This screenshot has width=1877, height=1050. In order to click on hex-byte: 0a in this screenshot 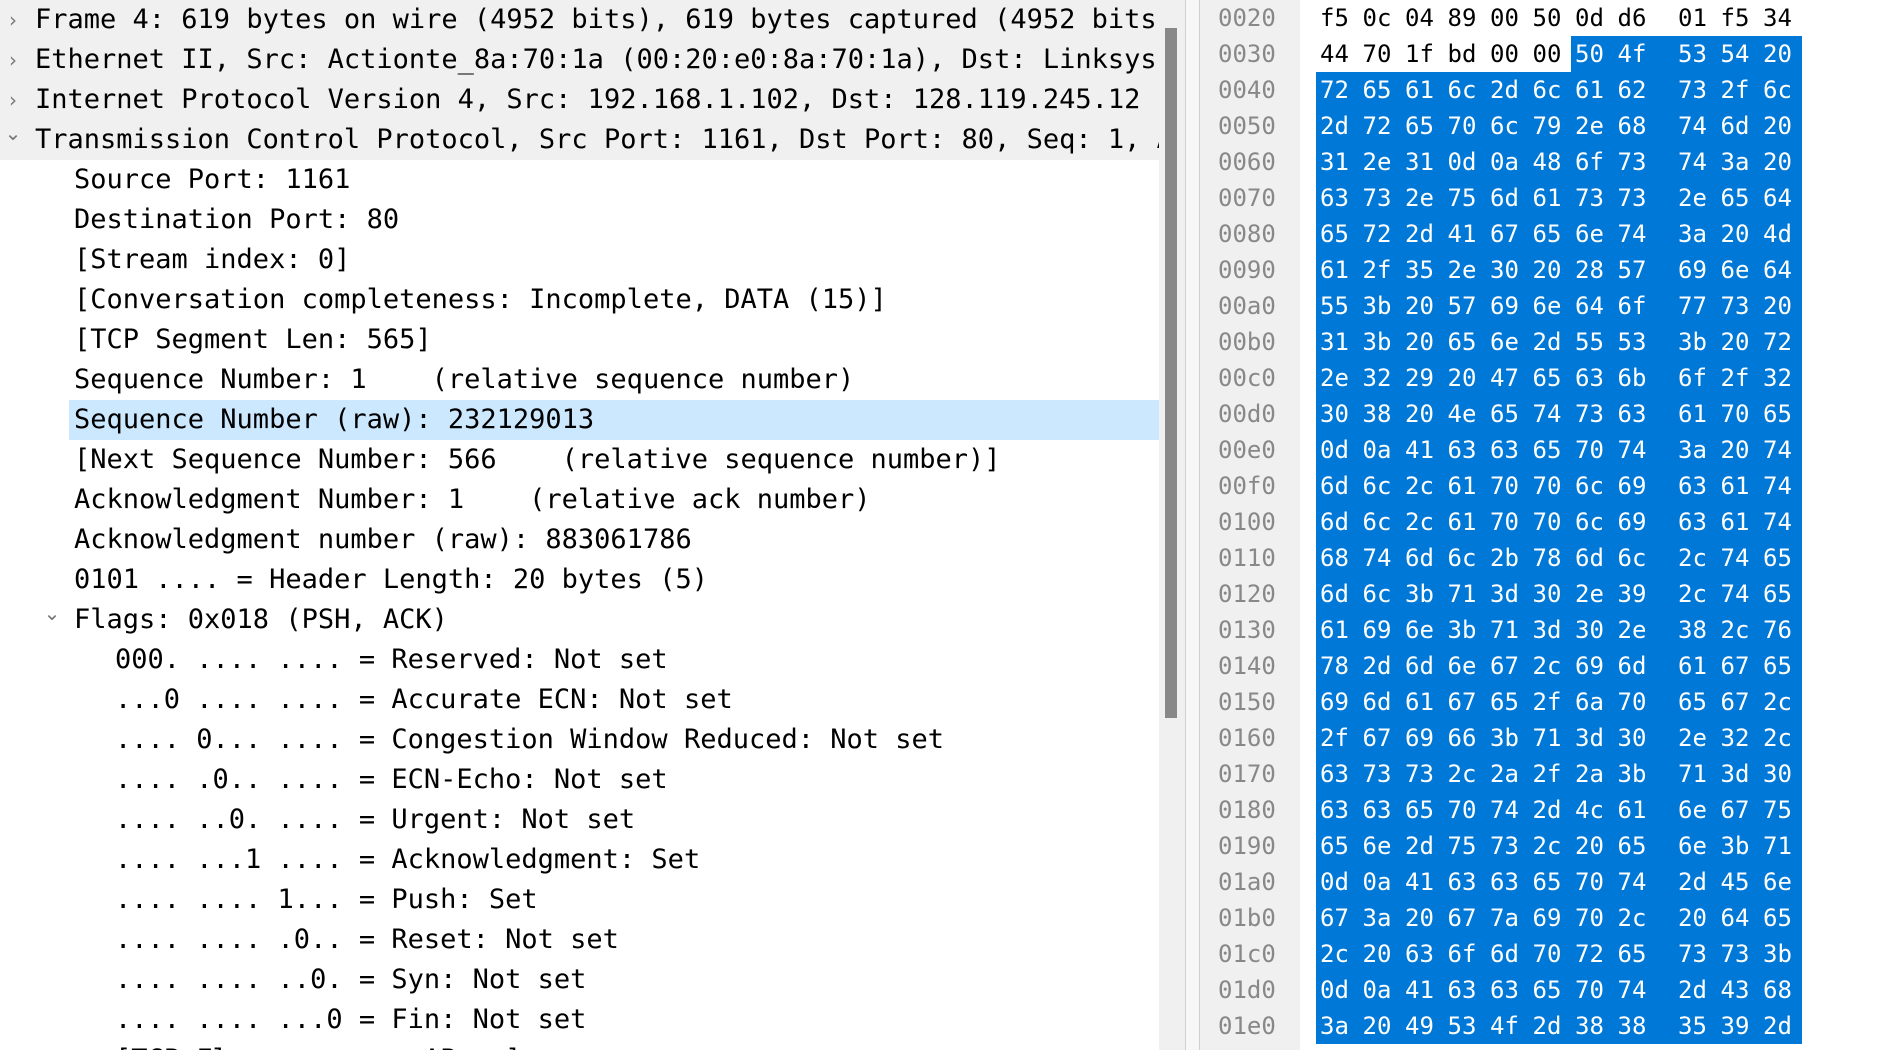, I will do `click(1379, 882)`.